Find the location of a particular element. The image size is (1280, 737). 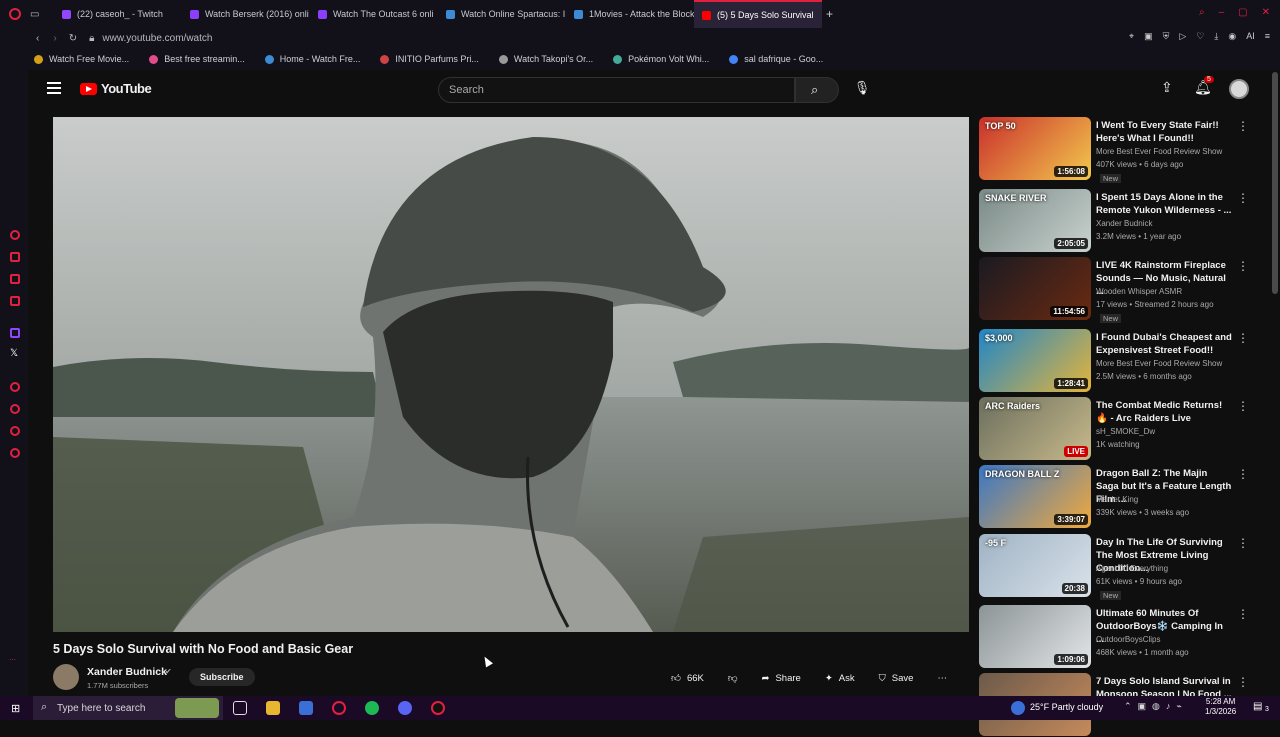

opera-gx-icon is located at coordinates (438, 708).